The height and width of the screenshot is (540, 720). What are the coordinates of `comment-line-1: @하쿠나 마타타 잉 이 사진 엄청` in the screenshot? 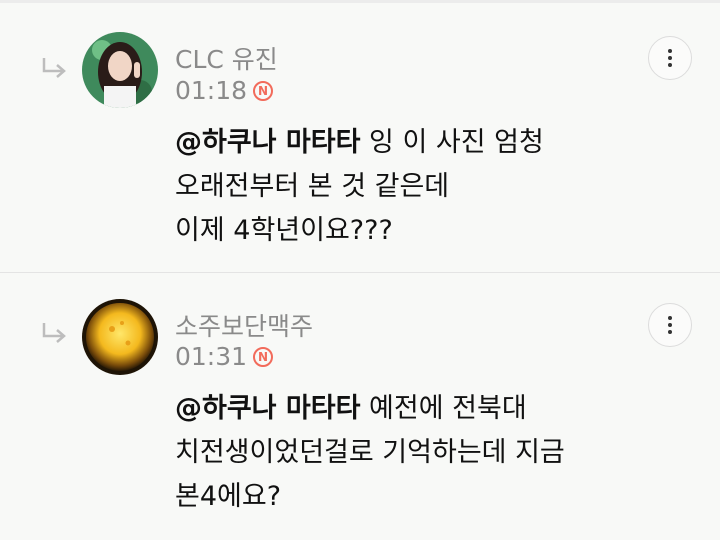 It's located at (359, 143).